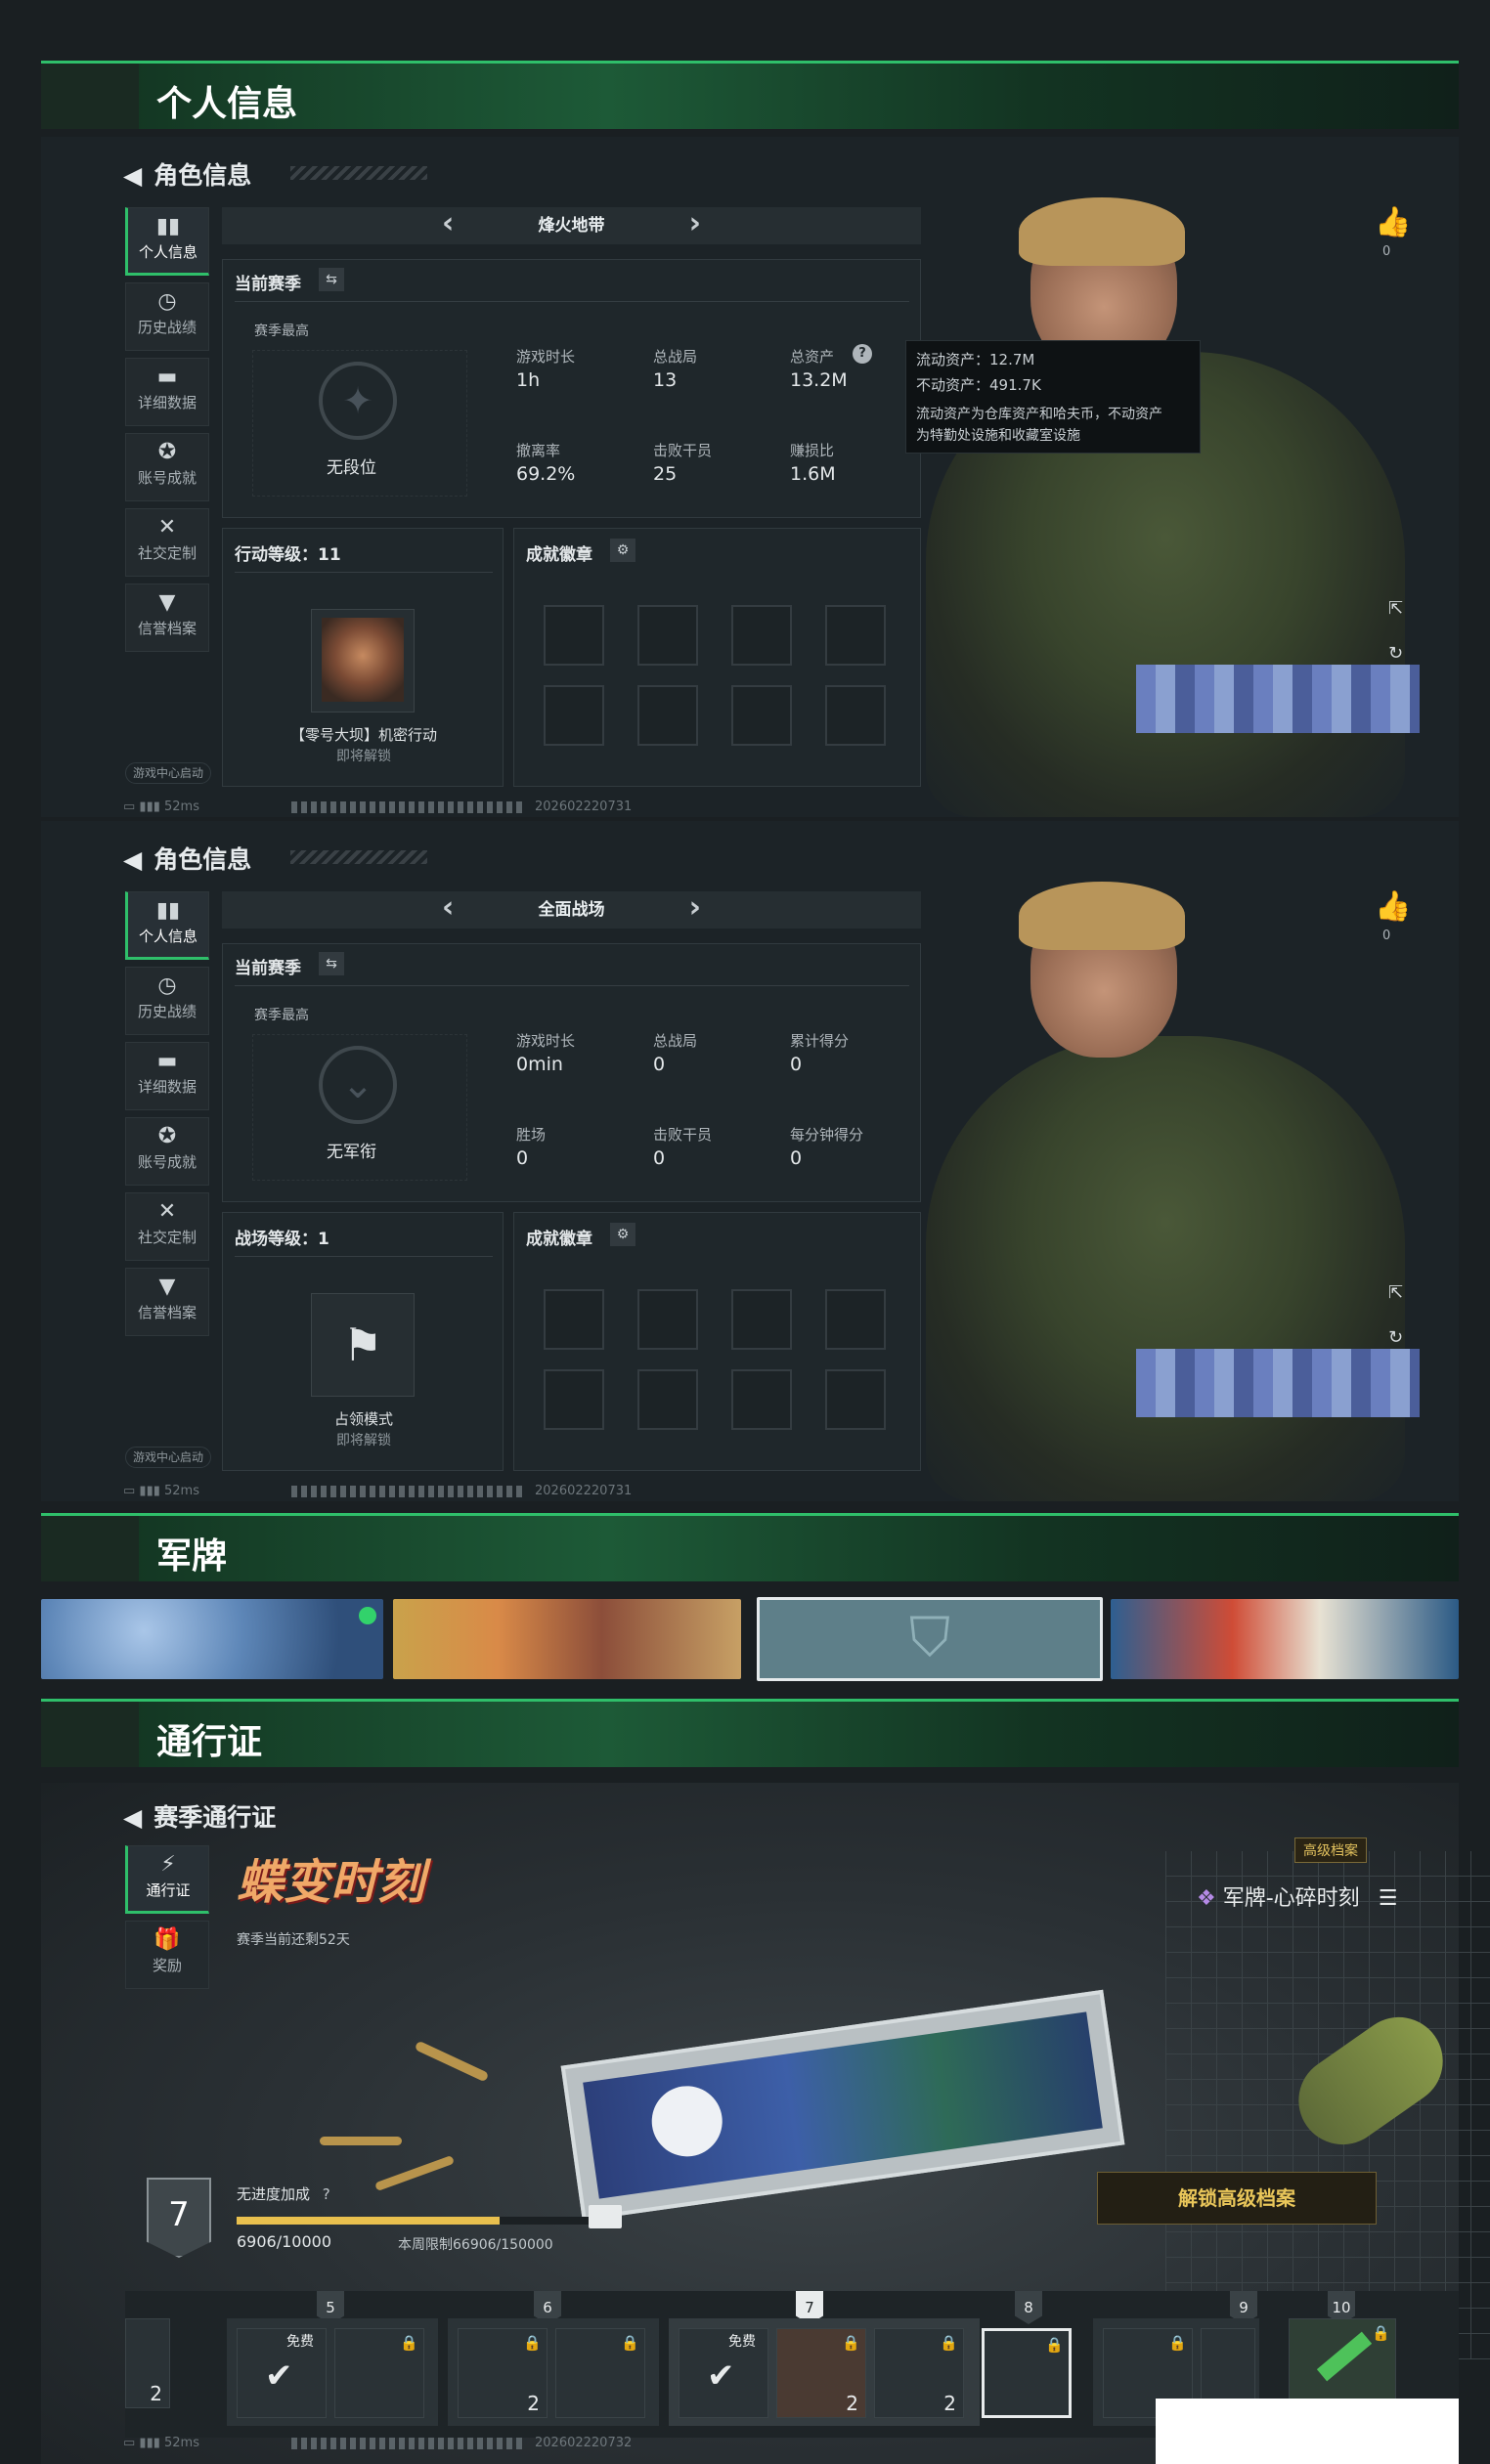 This screenshot has width=1490, height=2464. I want to click on dogtag-card-blue-flowers, so click(212, 1639).